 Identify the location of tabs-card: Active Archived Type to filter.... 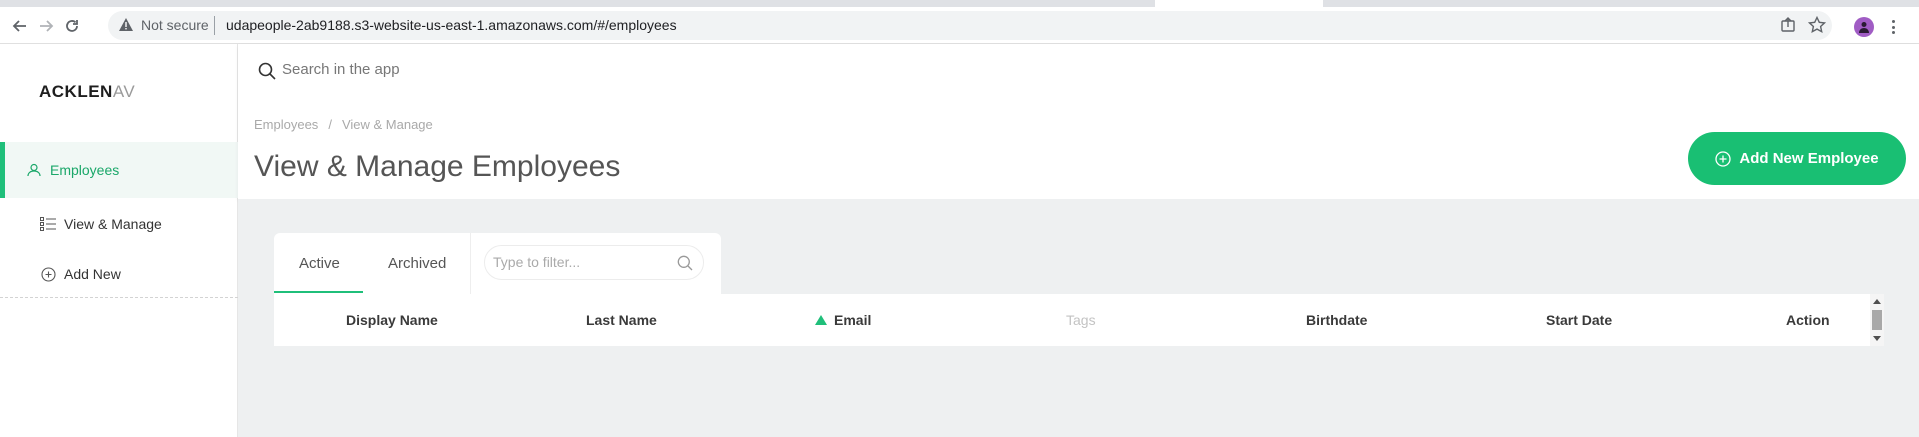
(497, 263).